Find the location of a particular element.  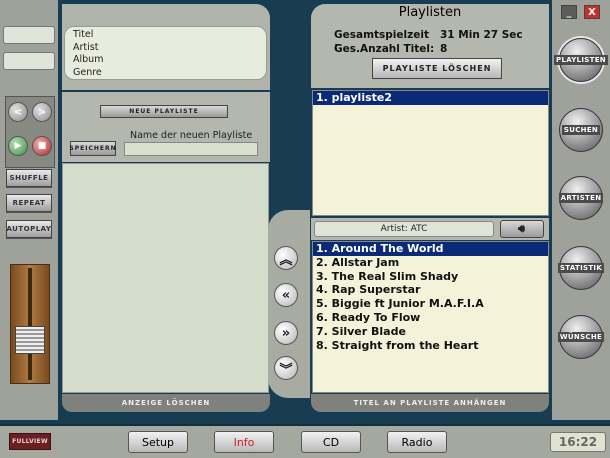

nav-wishes-button: WÜNSCHE is located at coordinates (581, 337).